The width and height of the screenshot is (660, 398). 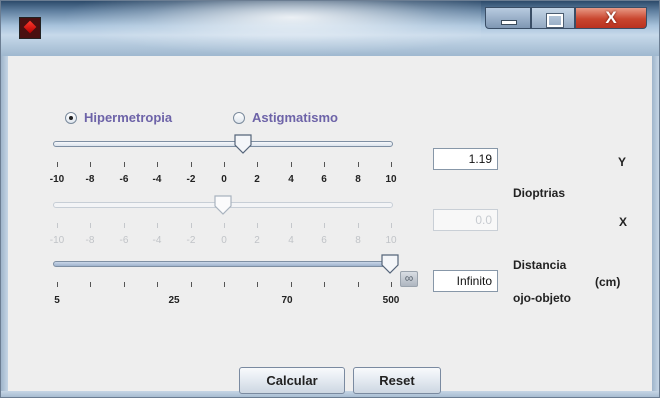 I want to click on tick-label: 5, so click(x=57, y=300).